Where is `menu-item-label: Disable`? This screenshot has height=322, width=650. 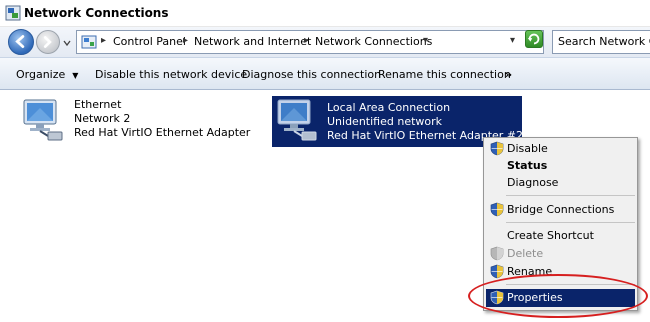 menu-item-label: Disable is located at coordinates (527, 148).